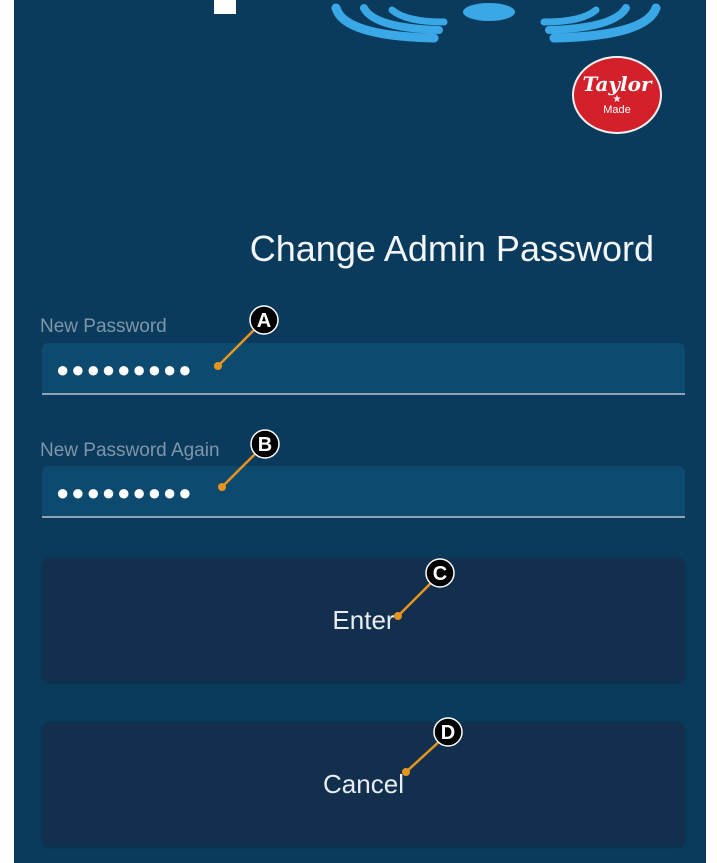  I want to click on new-password-value: ●●●●●●●●●, so click(125, 369).